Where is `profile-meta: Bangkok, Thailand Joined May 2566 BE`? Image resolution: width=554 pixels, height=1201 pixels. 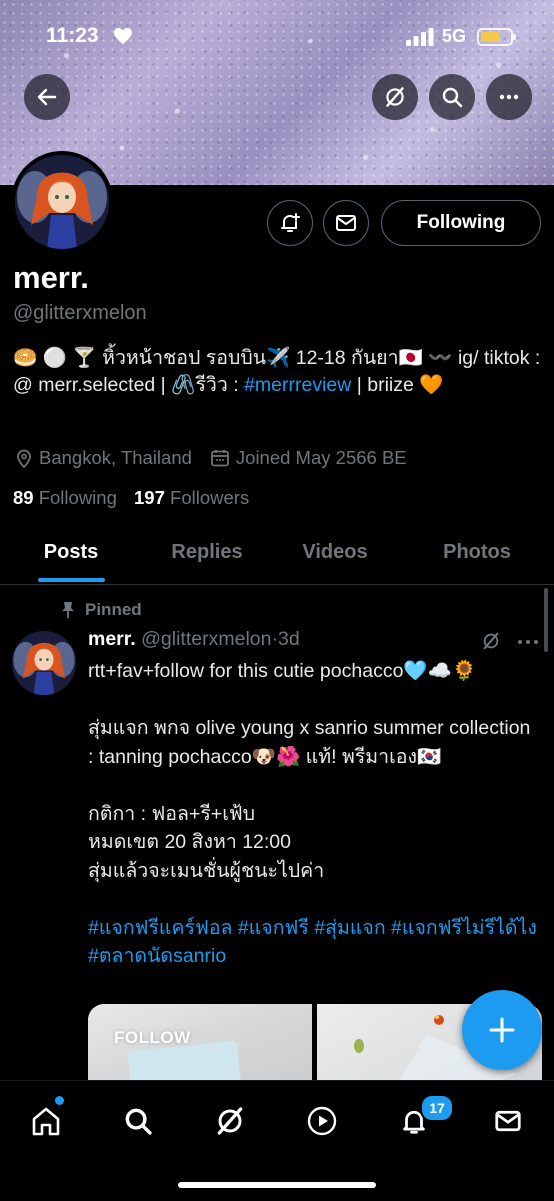
profile-meta: Bangkok, Thailand Joined May 2566 BE is located at coordinates (211, 458).